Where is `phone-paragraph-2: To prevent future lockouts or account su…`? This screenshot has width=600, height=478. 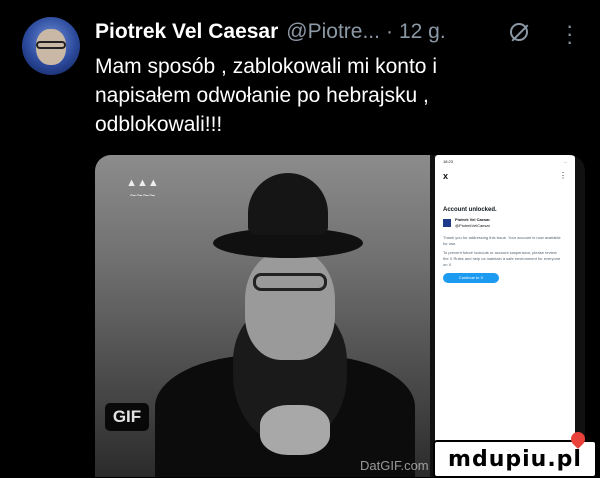
phone-paragraph-2: To prevent future lockouts or account su… is located at coordinates (502, 258).